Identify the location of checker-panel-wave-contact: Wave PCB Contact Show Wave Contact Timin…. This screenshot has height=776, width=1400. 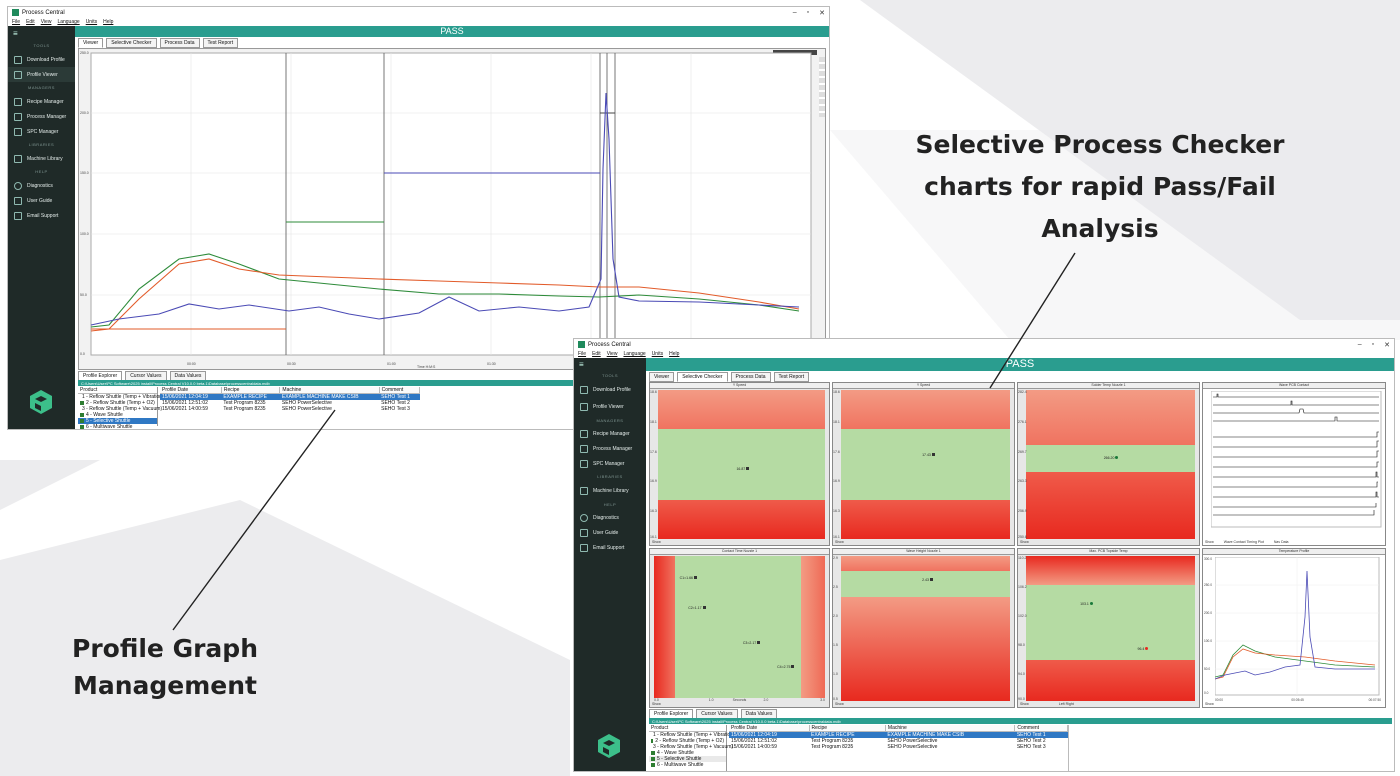
(1294, 464).